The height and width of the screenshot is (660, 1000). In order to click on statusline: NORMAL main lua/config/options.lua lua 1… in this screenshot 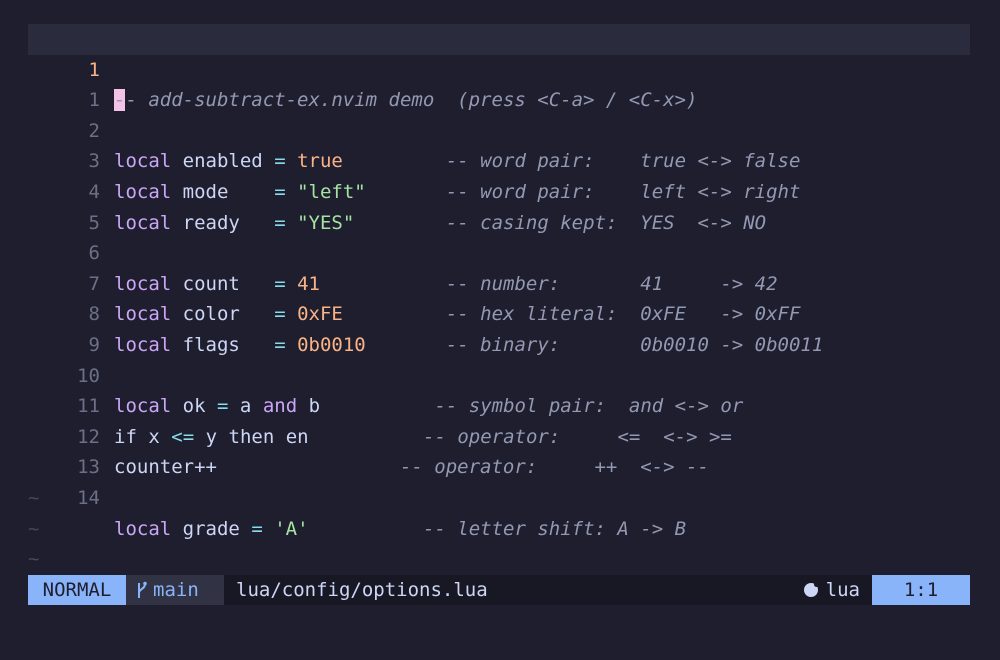, I will do `click(499, 590)`.